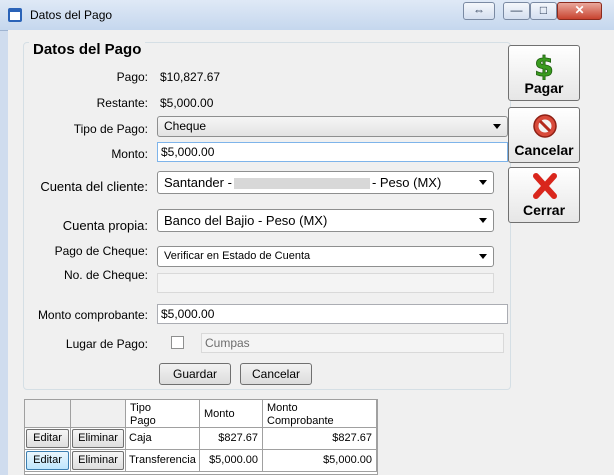 This screenshot has width=614, height=475. Describe the element at coordinates (231, 439) in the screenshot. I see `row-monto: $827.67` at that location.